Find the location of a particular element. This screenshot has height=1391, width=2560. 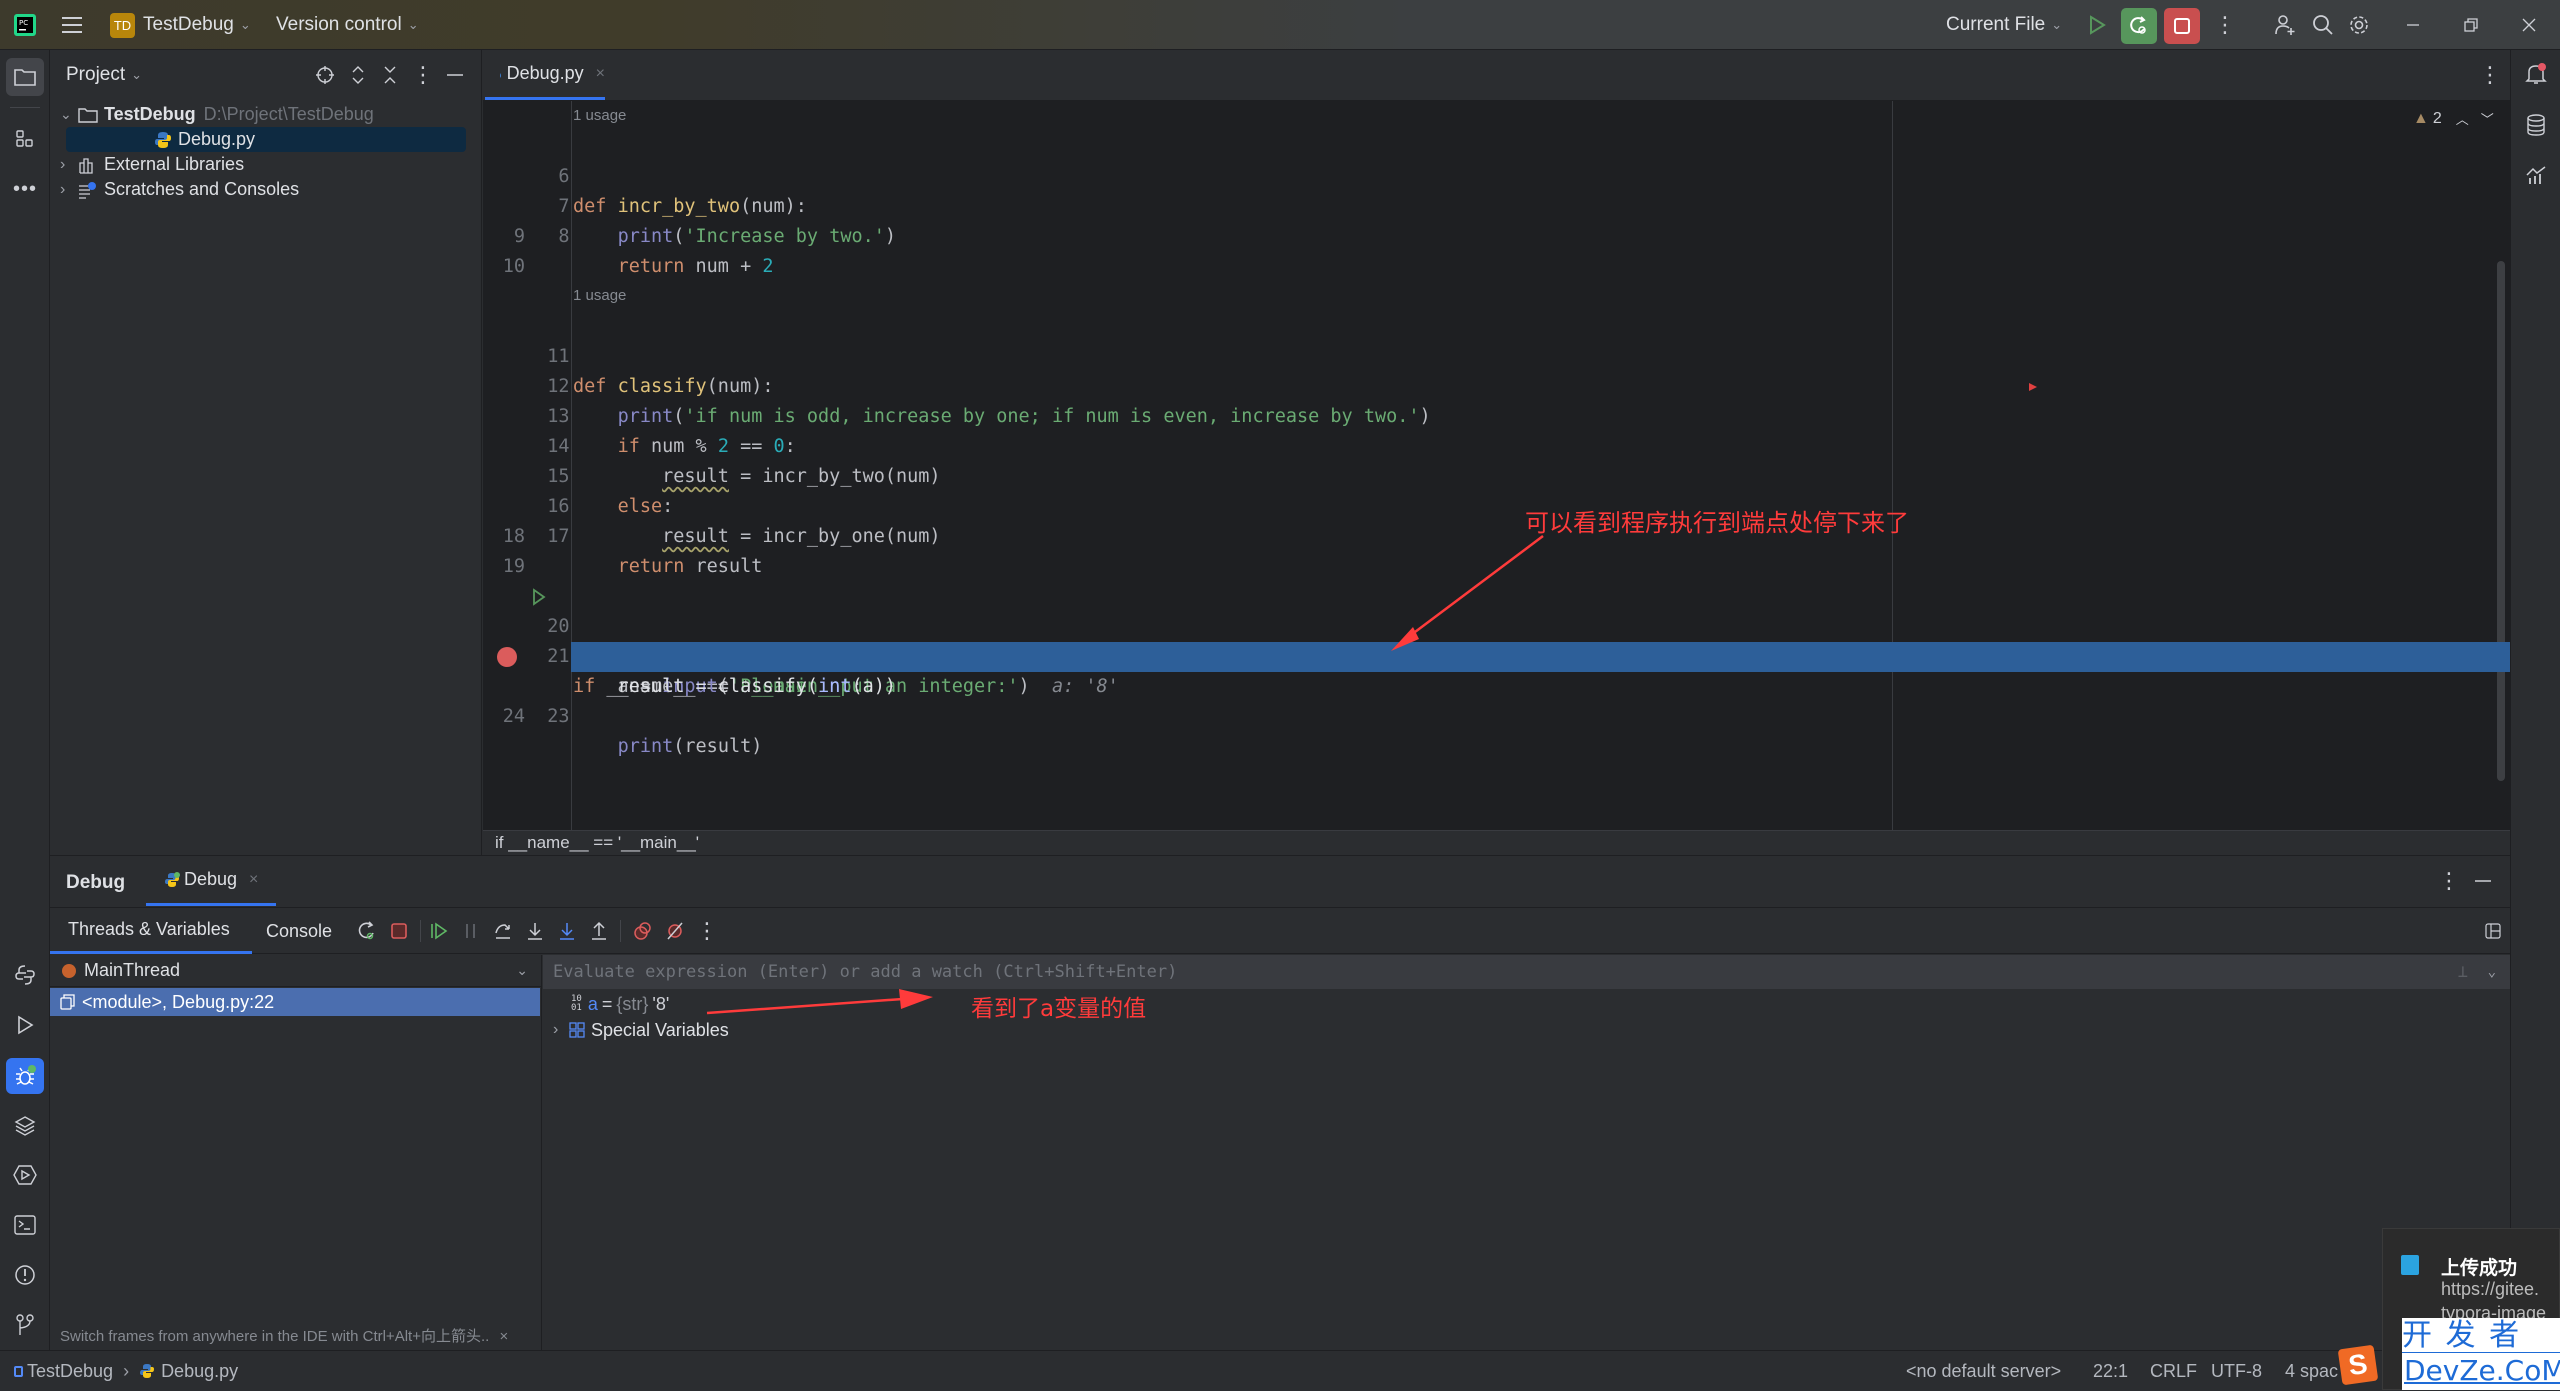

debug-toolbar: Threads & Variables Console ⋮ is located at coordinates (1280, 931).